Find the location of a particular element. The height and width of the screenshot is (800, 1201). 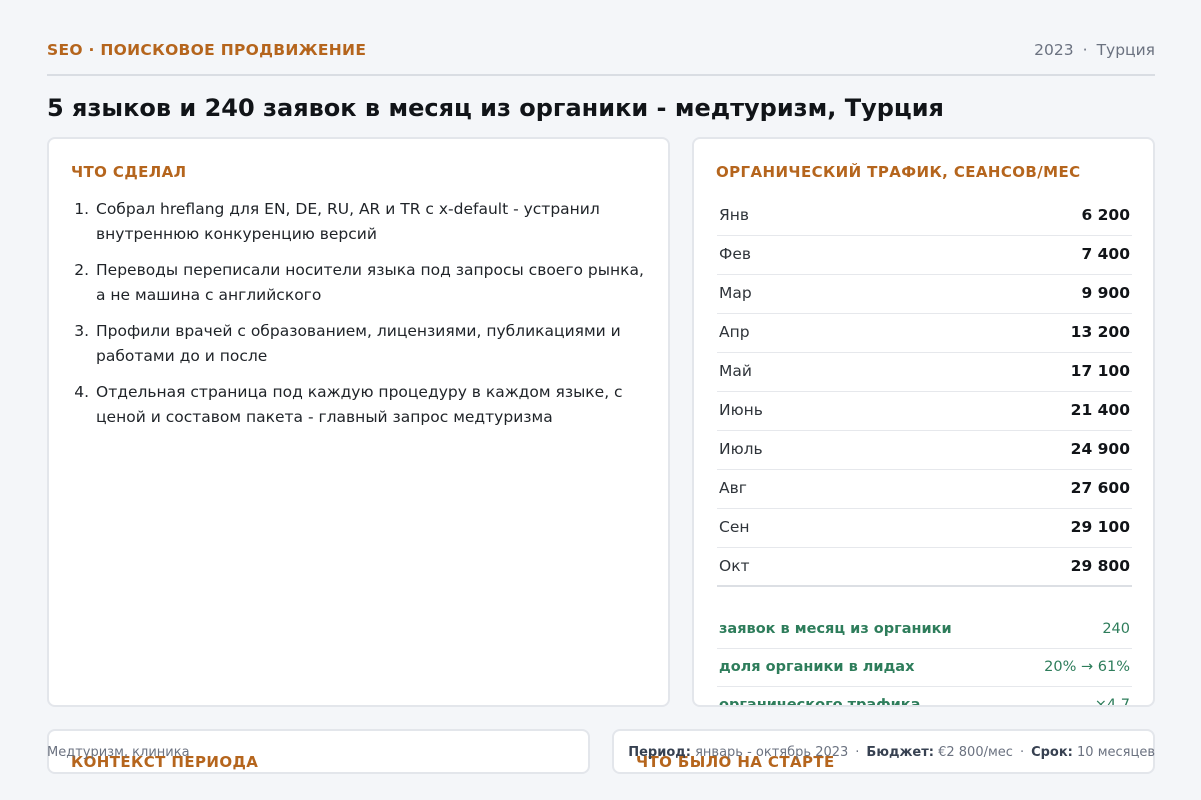

traffic-row: Апр 13 200 is located at coordinates (924, 333).